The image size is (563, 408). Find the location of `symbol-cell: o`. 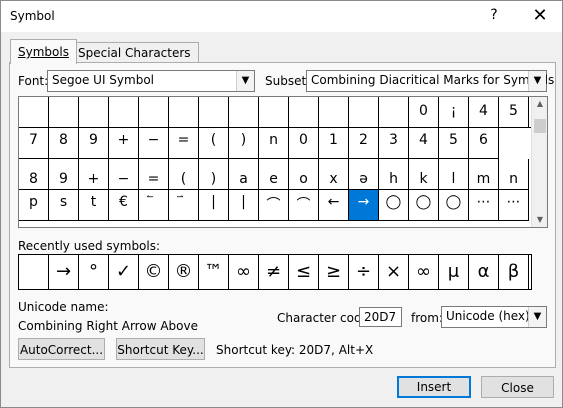

symbol-cell: o is located at coordinates (304, 174).